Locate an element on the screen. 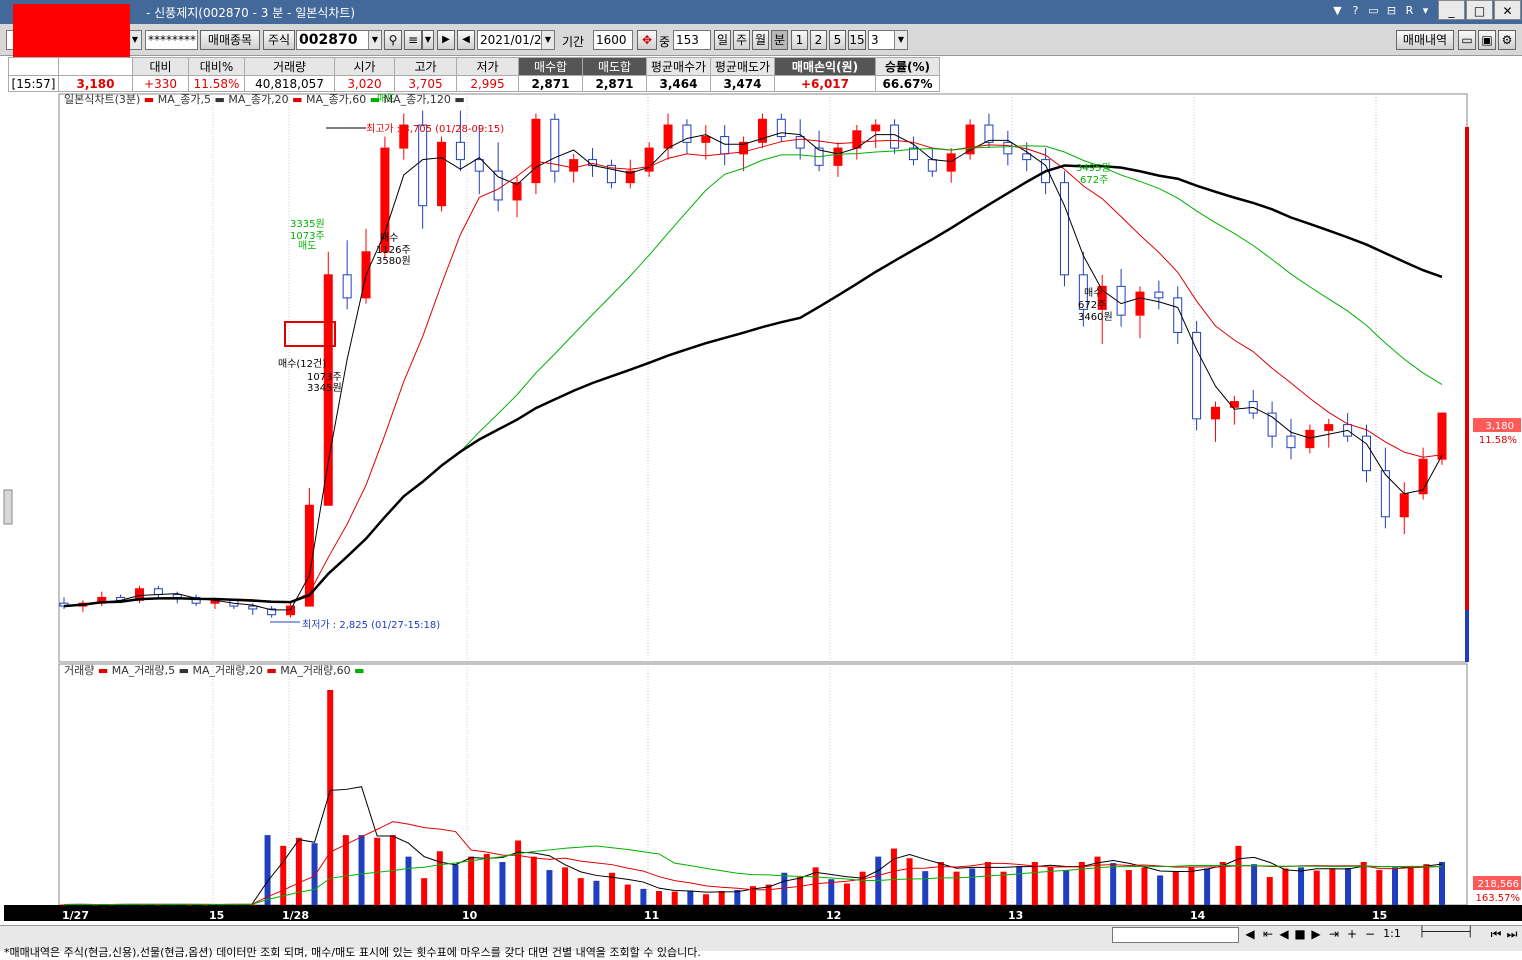 The image size is (1522, 960). minute-value: 3 is located at coordinates (875, 40).